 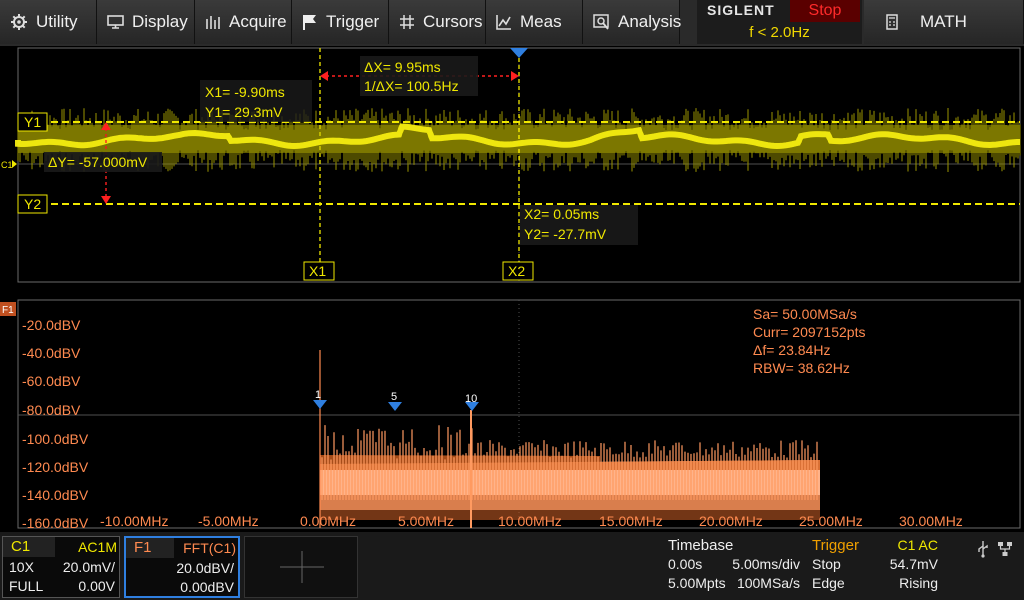 I want to click on analysis-icon, so click(x=601, y=22).